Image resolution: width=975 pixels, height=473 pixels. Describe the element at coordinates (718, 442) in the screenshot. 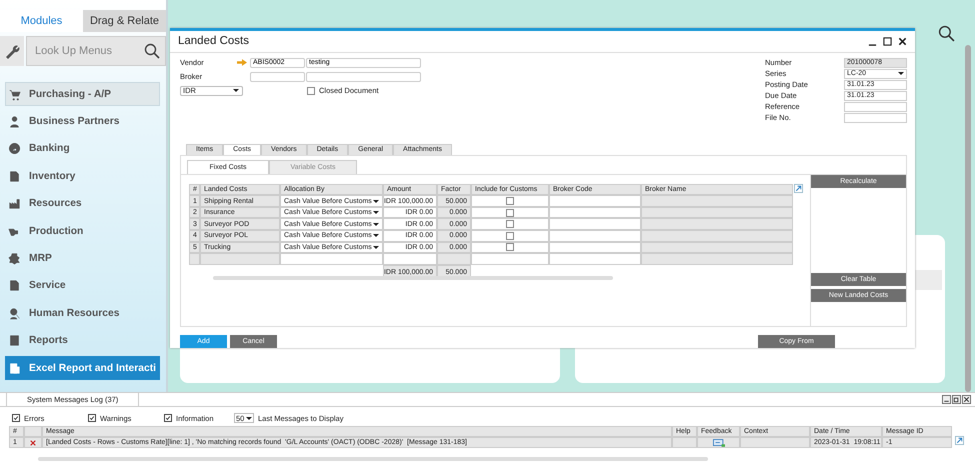

I see `feedback-icon` at that location.